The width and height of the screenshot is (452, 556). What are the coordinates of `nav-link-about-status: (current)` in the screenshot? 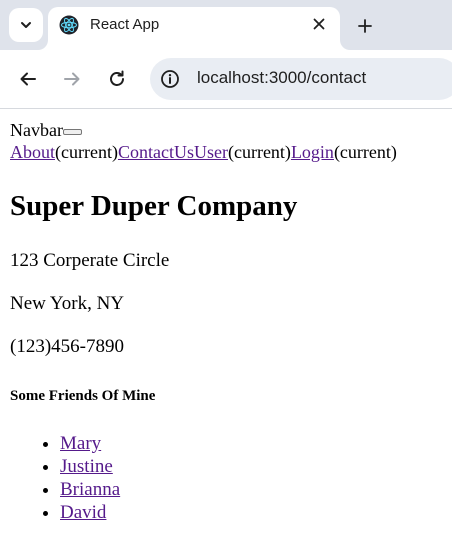 It's located at (86, 152).